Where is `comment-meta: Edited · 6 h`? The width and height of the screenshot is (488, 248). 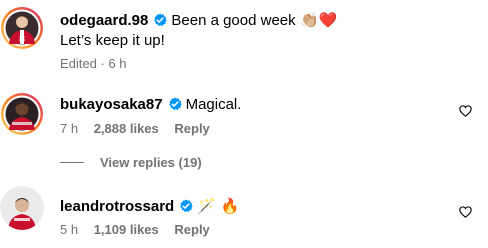 comment-meta: Edited · 6 h is located at coordinates (99, 64).